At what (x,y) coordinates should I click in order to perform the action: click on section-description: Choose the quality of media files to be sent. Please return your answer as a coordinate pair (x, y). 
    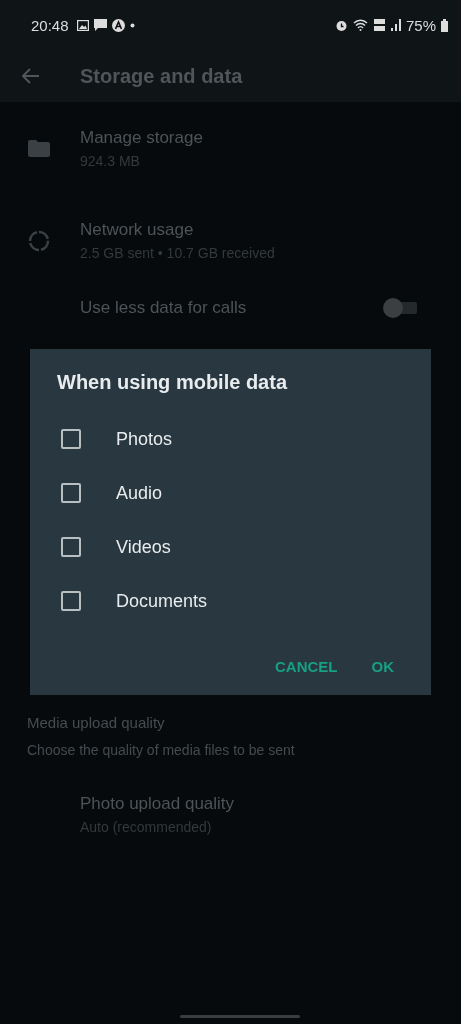
    Looking at the image, I should click on (161, 750).